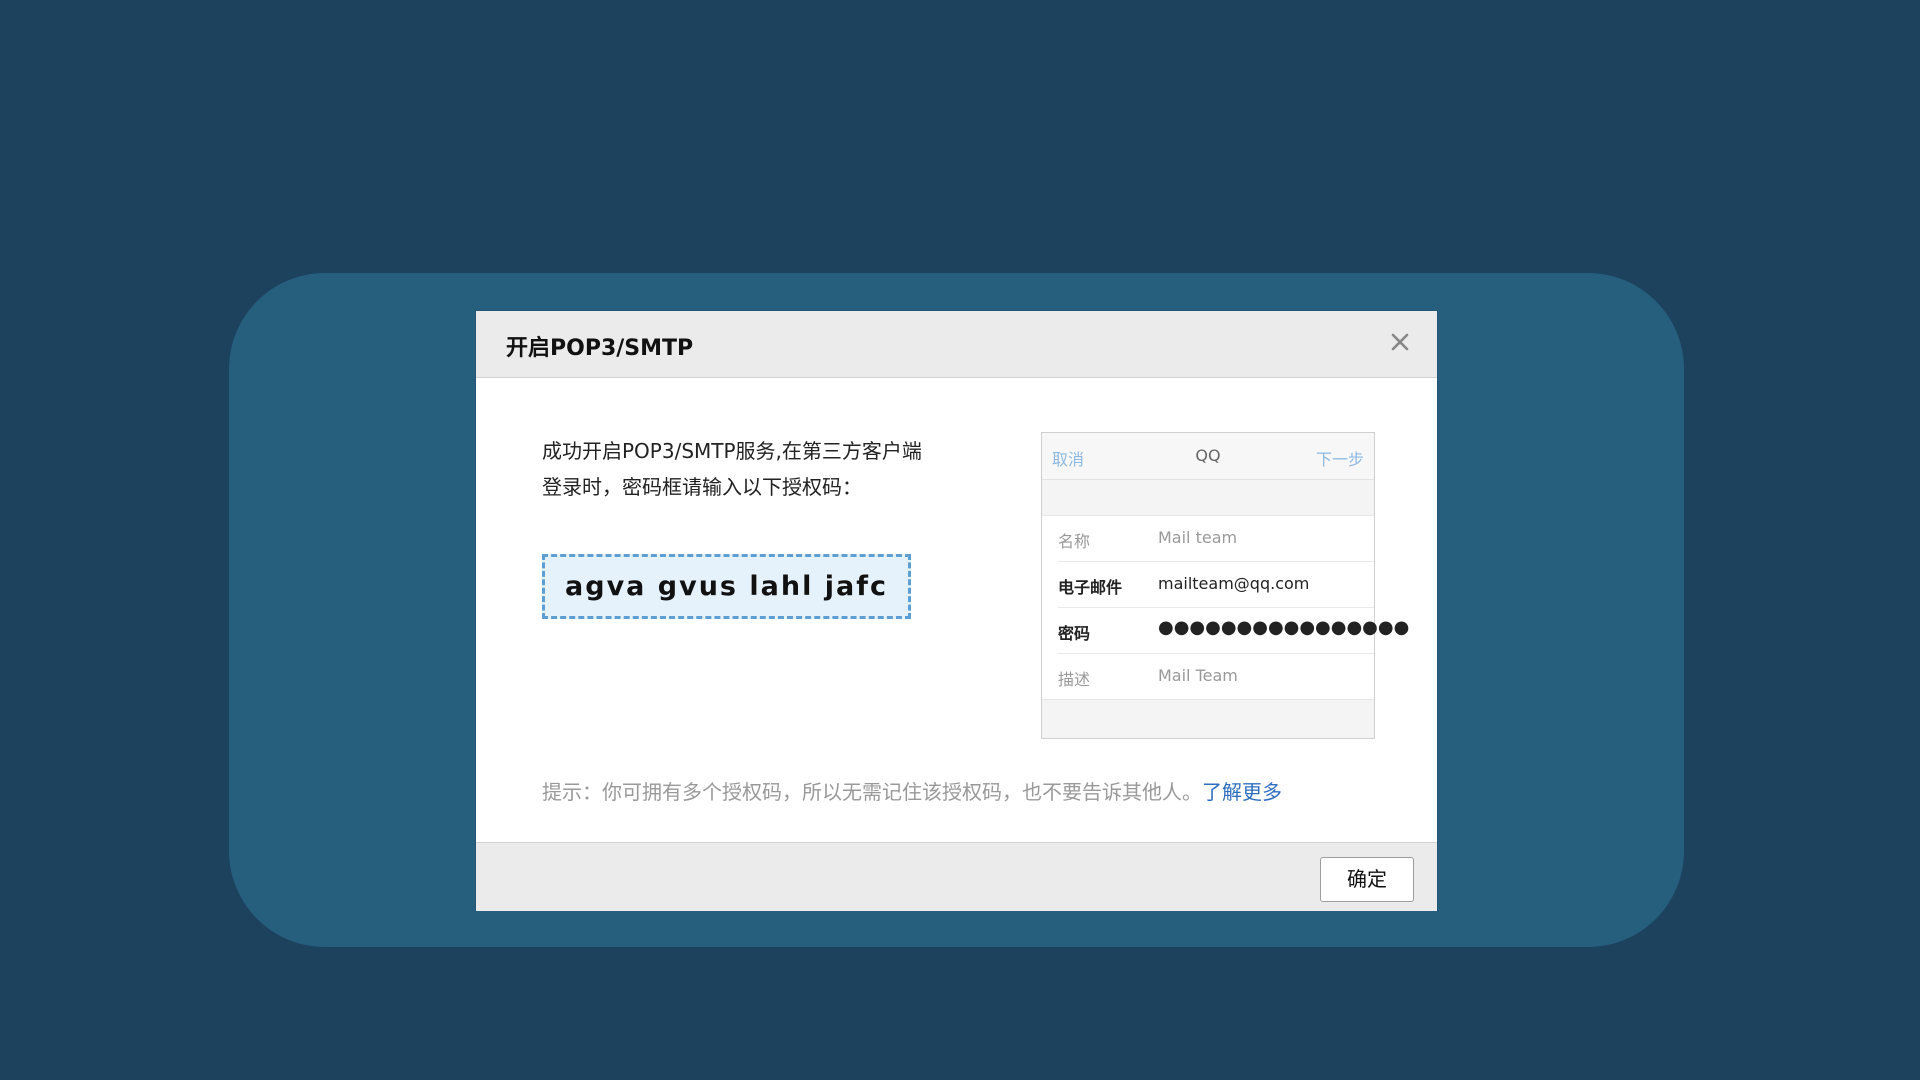  Describe the element at coordinates (1208, 456) in the screenshot. I see `mock-nav-bar: 取消 QQ 下一步` at that location.